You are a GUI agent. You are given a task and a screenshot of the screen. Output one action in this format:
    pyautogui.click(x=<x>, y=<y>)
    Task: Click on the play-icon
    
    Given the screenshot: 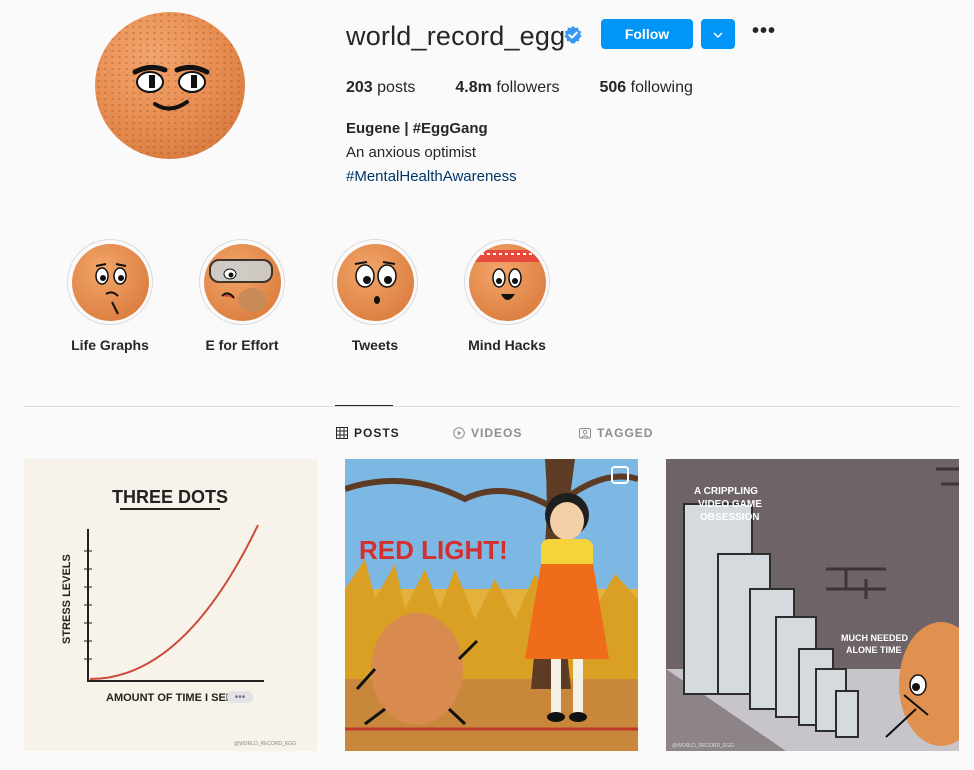 What is the action you would take?
    pyautogui.click(x=459, y=433)
    